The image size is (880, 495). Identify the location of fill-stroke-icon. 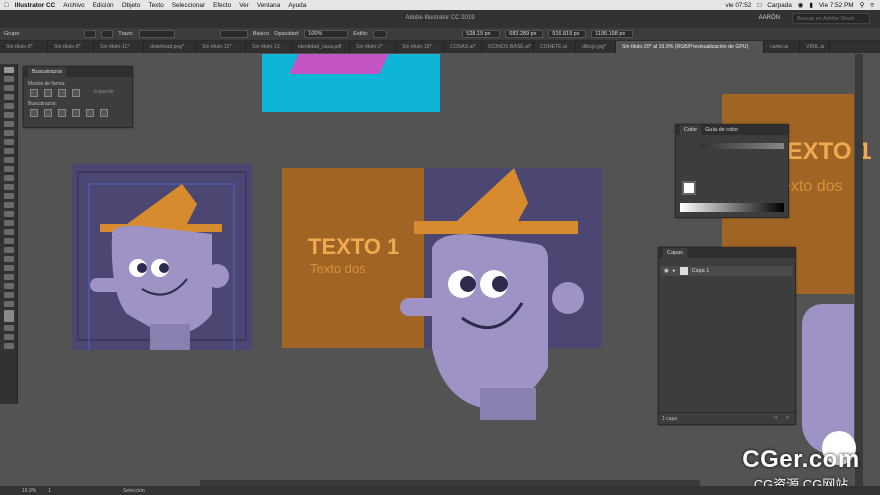
(9, 316).